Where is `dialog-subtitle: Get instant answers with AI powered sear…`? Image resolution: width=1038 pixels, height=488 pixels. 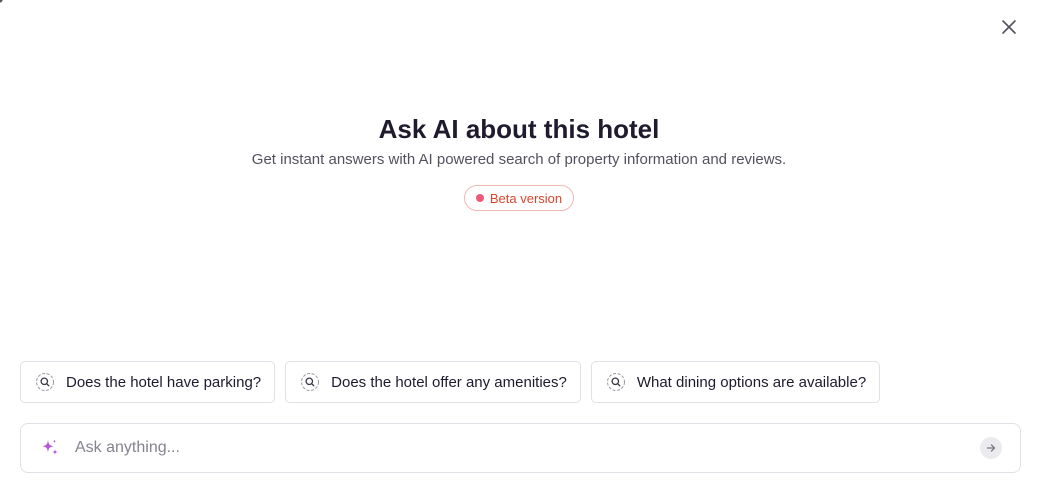 dialog-subtitle: Get instant answers with AI powered sear… is located at coordinates (519, 159).